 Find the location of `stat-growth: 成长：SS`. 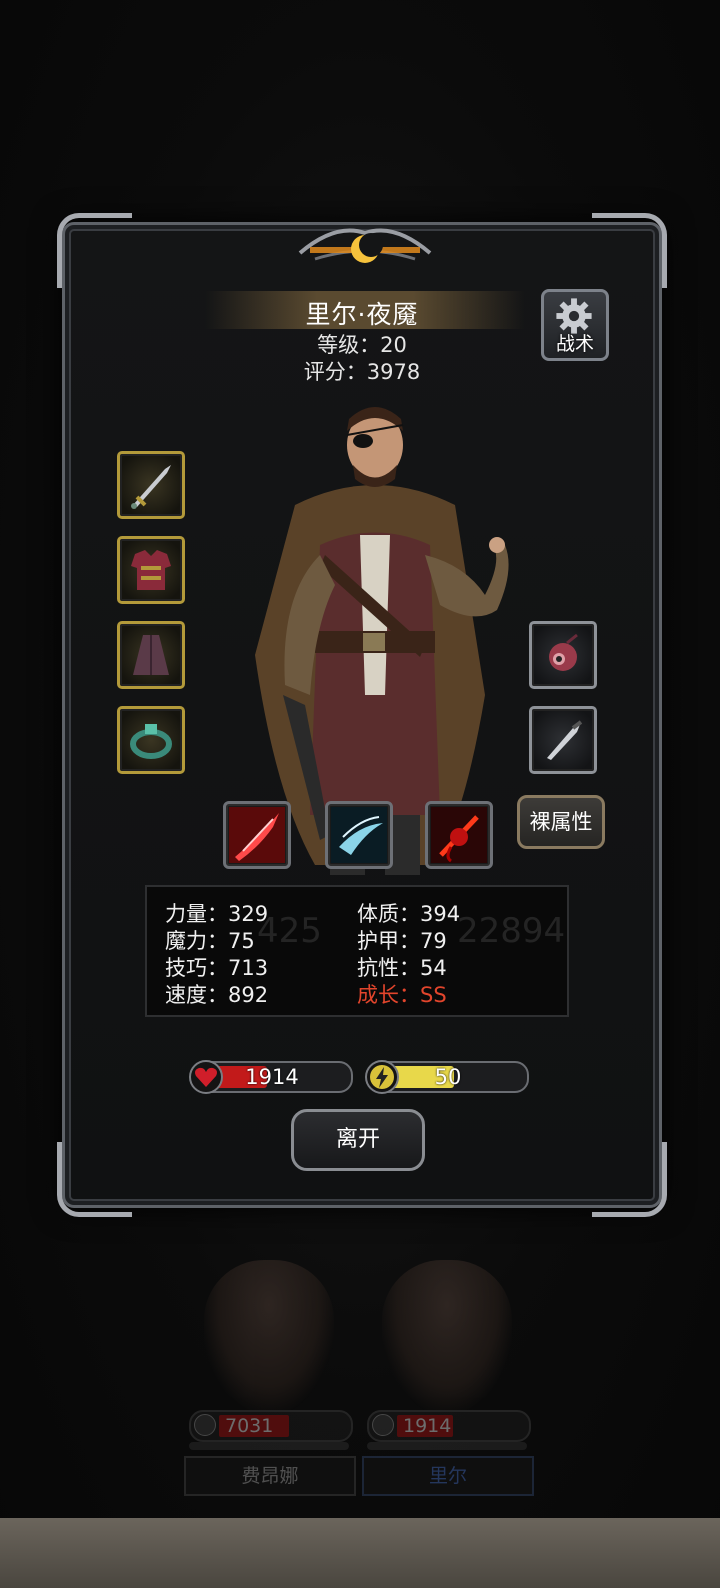

stat-growth: 成长：SS is located at coordinates (402, 995).